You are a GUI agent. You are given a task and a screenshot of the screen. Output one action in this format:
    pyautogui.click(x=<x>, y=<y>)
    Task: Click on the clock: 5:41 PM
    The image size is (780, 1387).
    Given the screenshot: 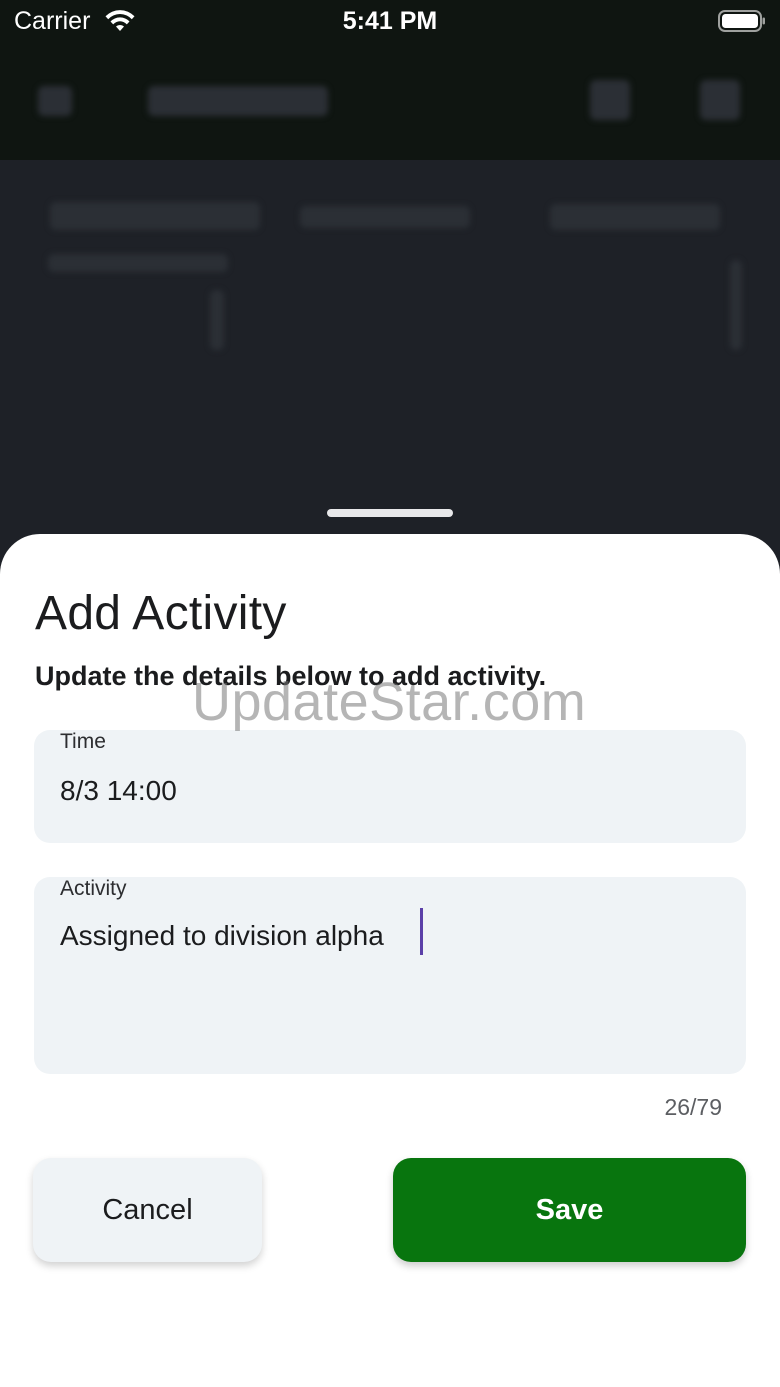 What is the action you would take?
    pyautogui.click(x=390, y=21)
    